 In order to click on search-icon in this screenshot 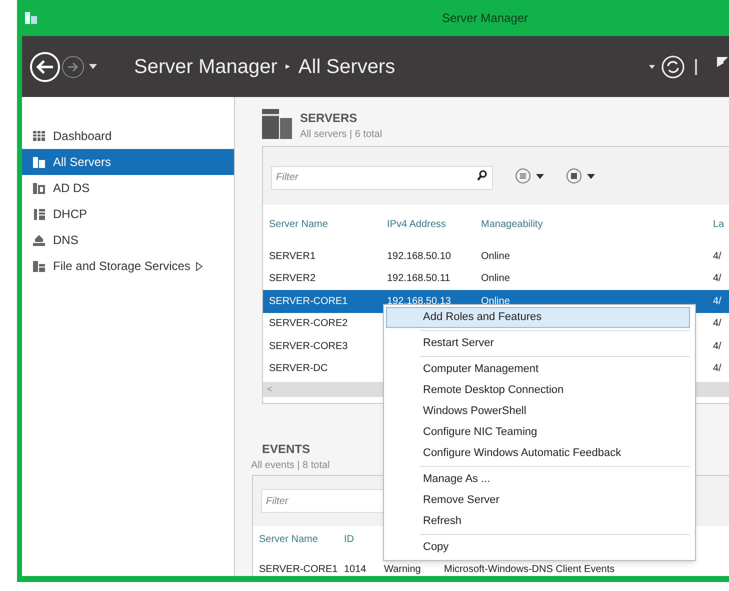, I will do `click(482, 175)`.